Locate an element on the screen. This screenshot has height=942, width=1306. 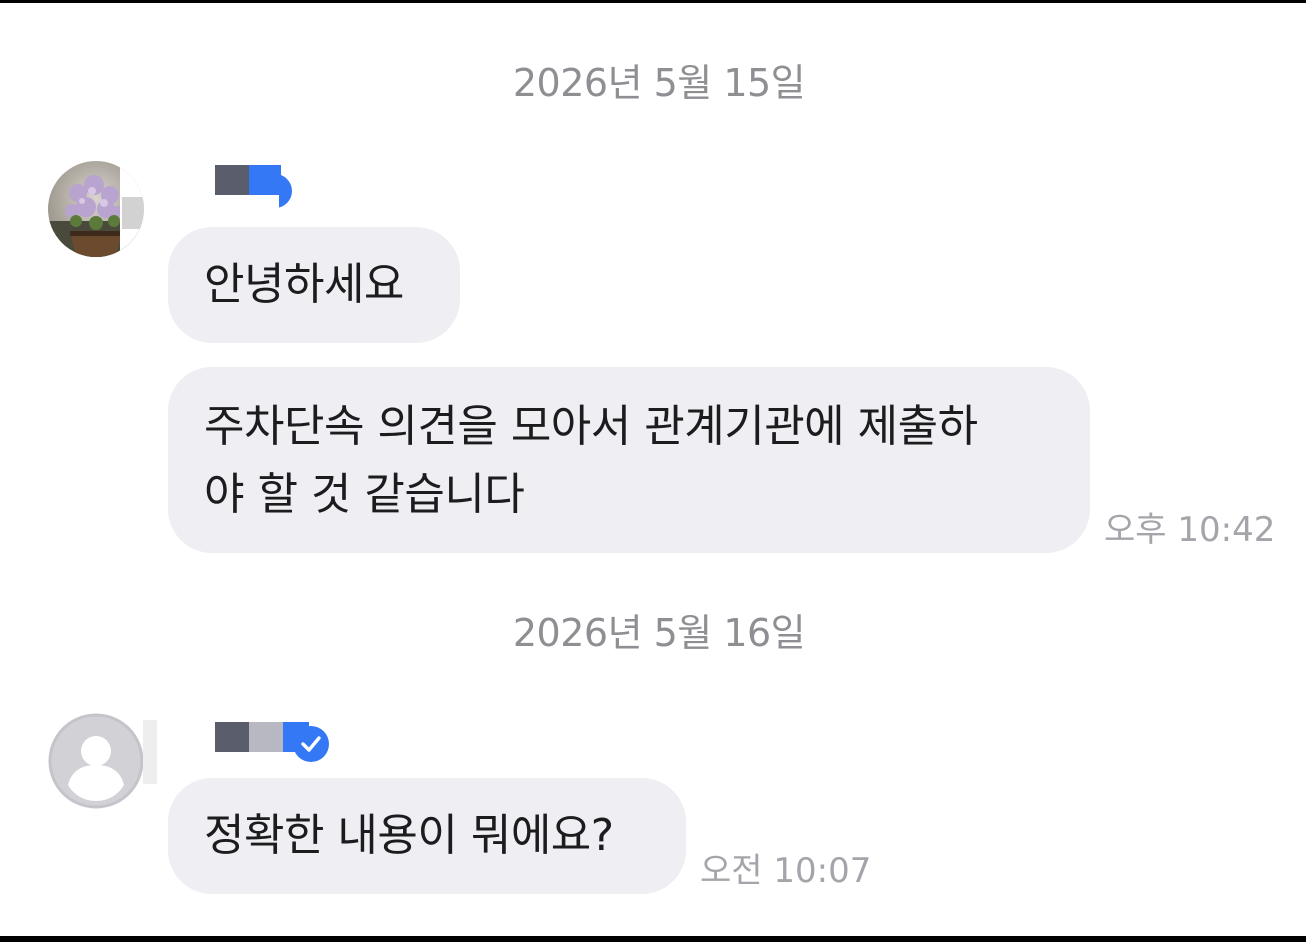
flower-photo-icon is located at coordinates (96, 209).